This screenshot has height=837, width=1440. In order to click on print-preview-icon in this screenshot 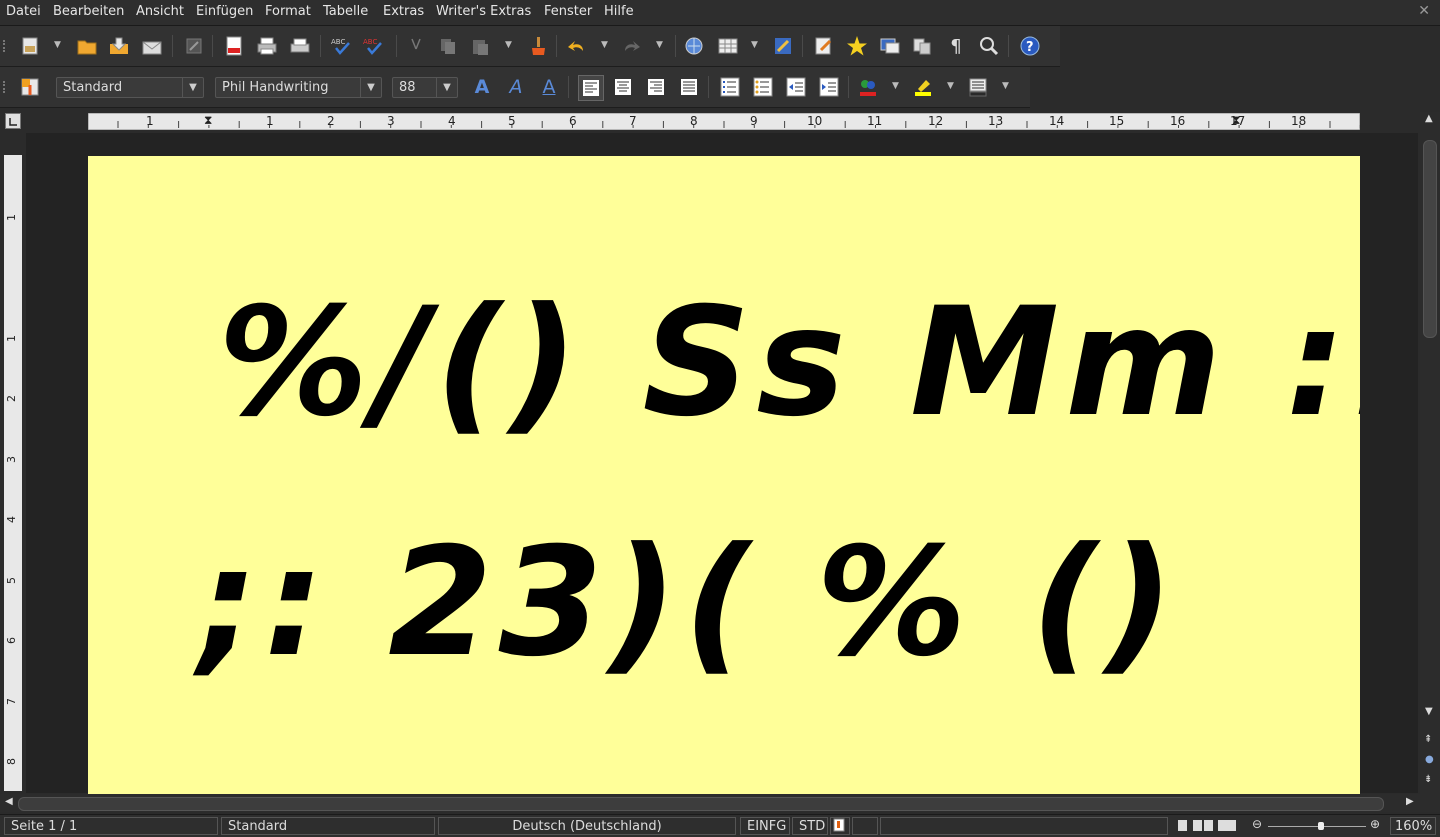, I will do `click(300, 46)`.